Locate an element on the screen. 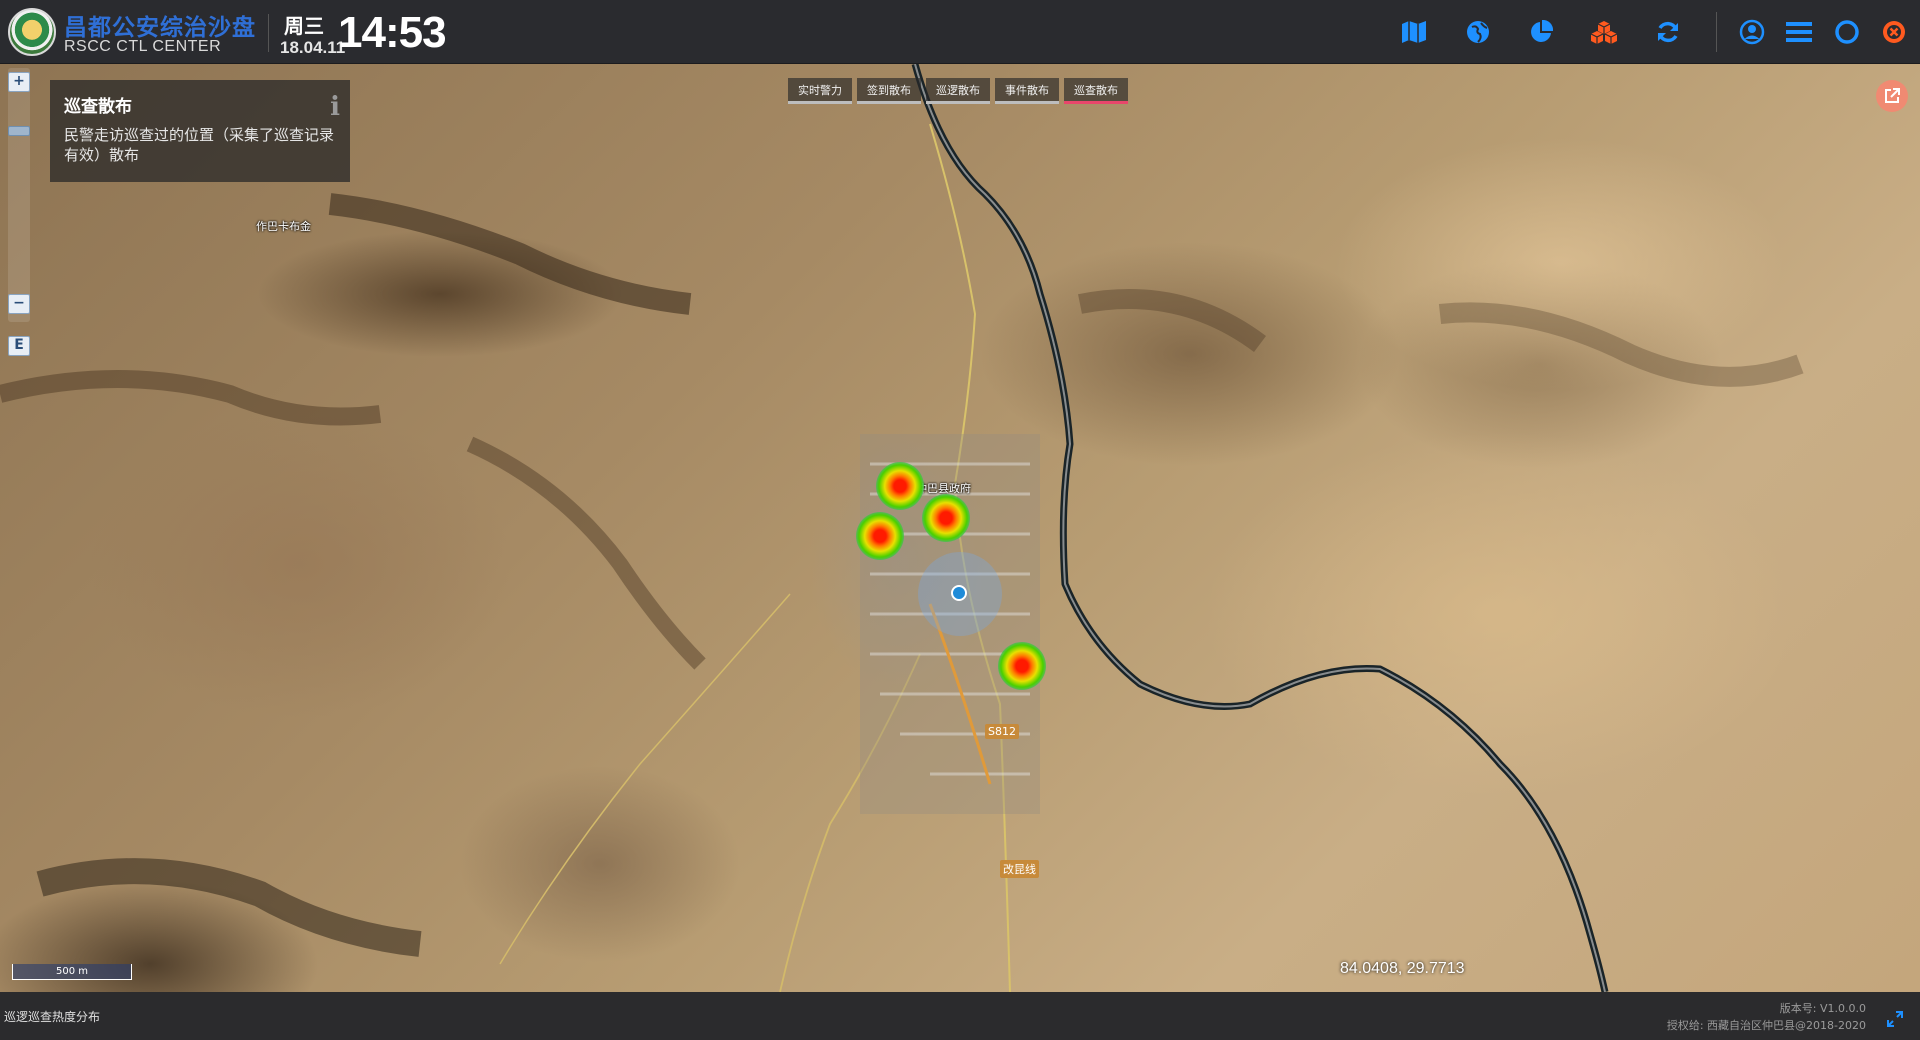 This screenshot has width=1920, height=1040. license-label: 授权给: 西藏自治区仲巴县@2018-2020 is located at coordinates (1766, 1025).